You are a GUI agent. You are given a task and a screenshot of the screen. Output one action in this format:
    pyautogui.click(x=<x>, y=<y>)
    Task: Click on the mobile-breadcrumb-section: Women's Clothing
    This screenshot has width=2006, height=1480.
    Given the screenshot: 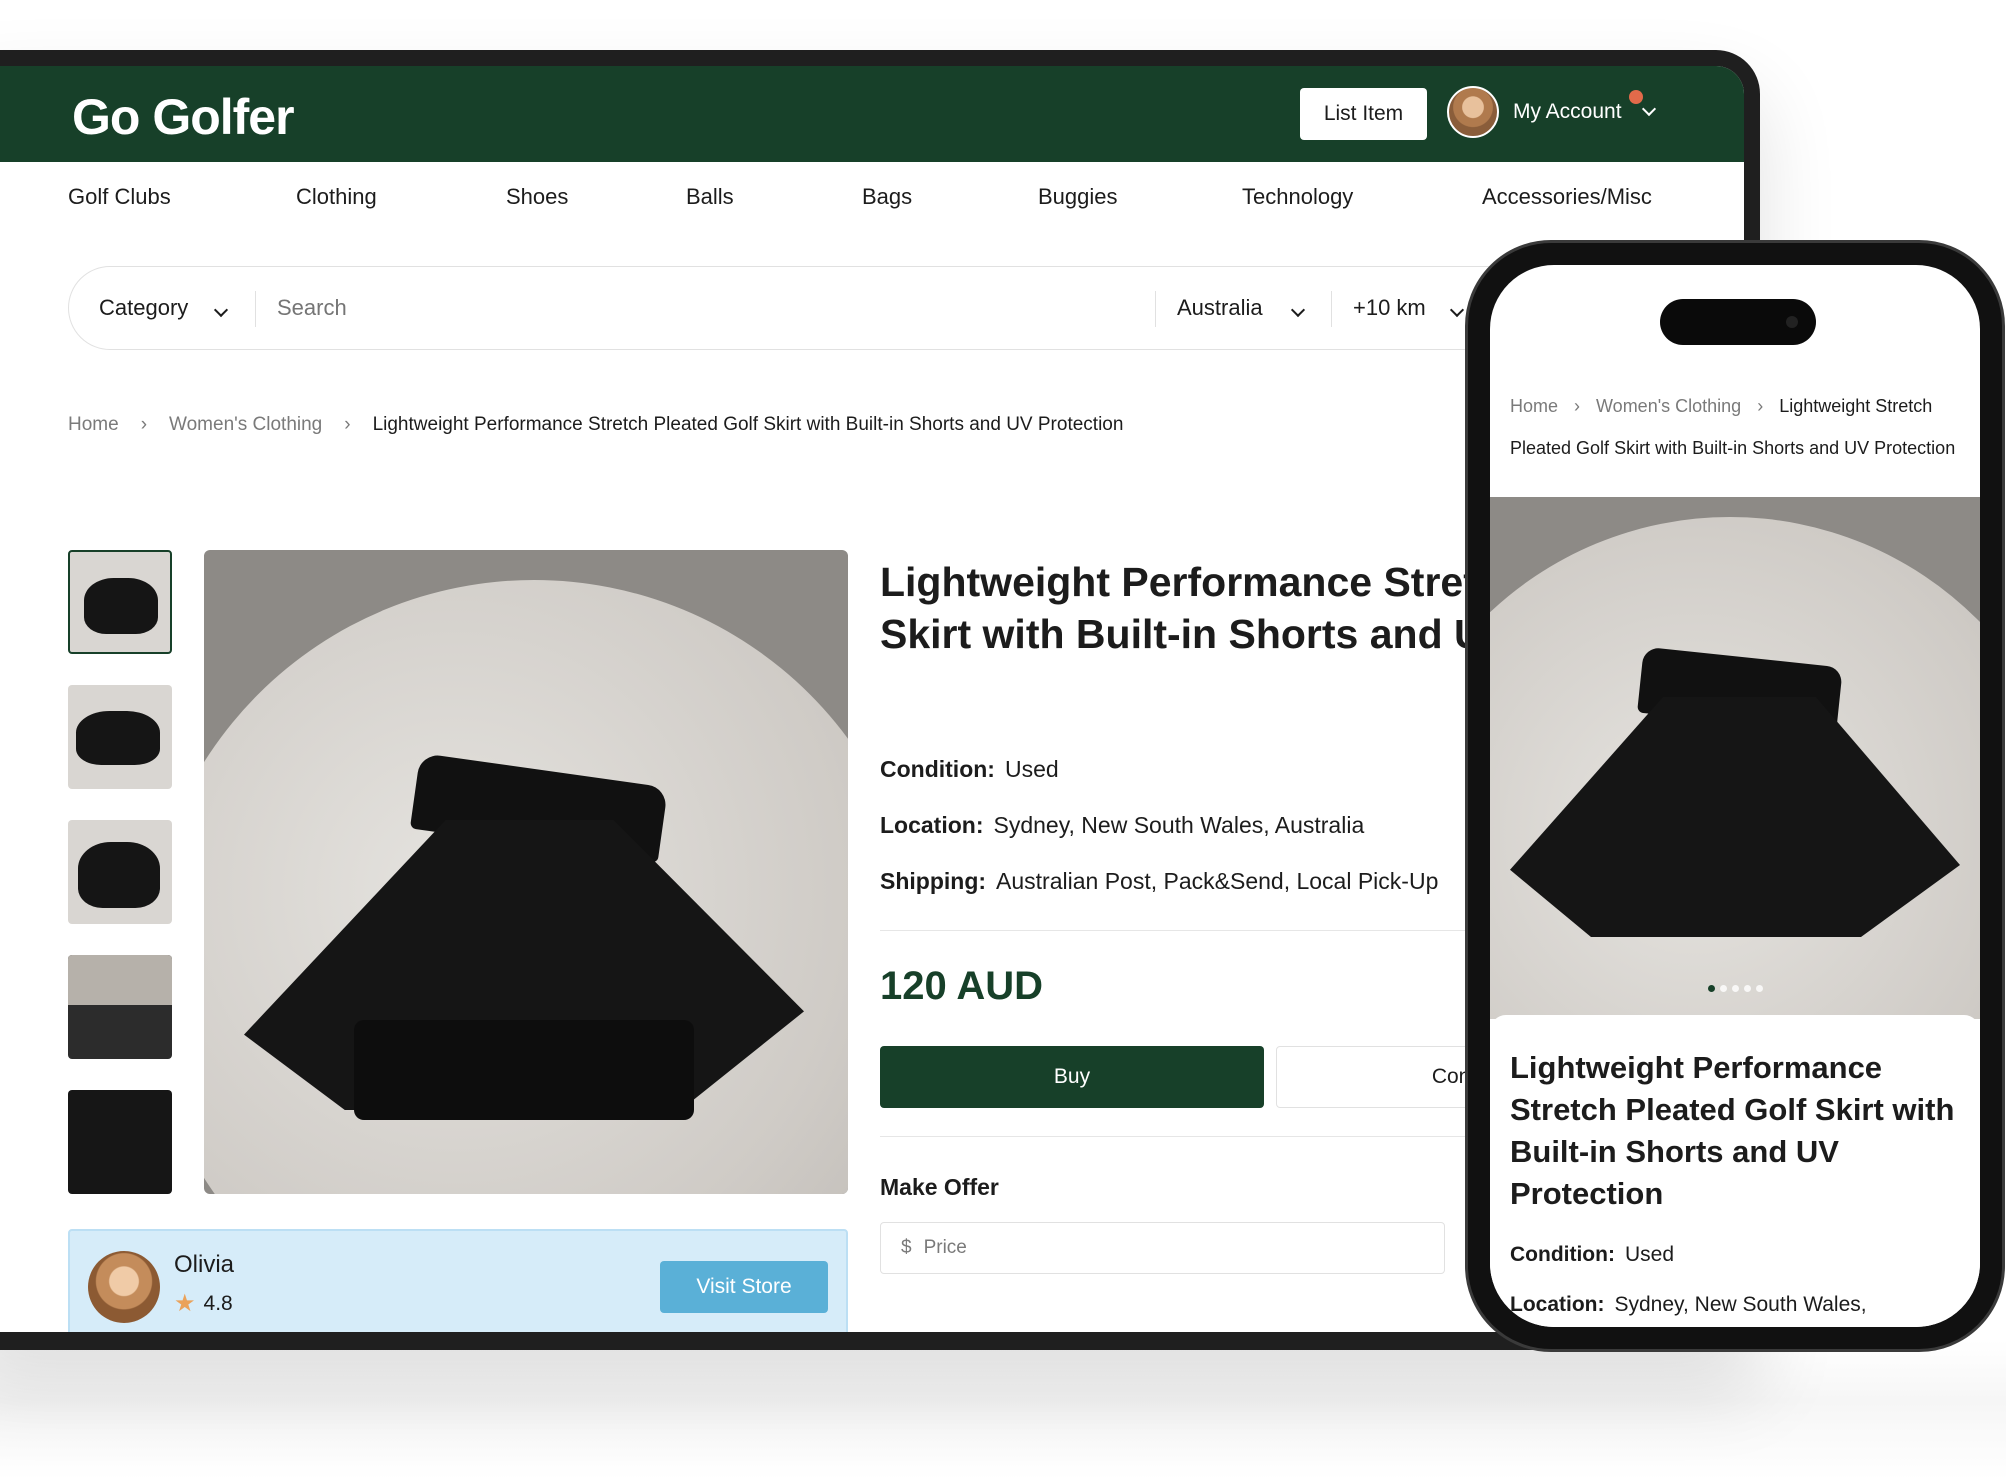 What is the action you would take?
    pyautogui.click(x=1668, y=406)
    